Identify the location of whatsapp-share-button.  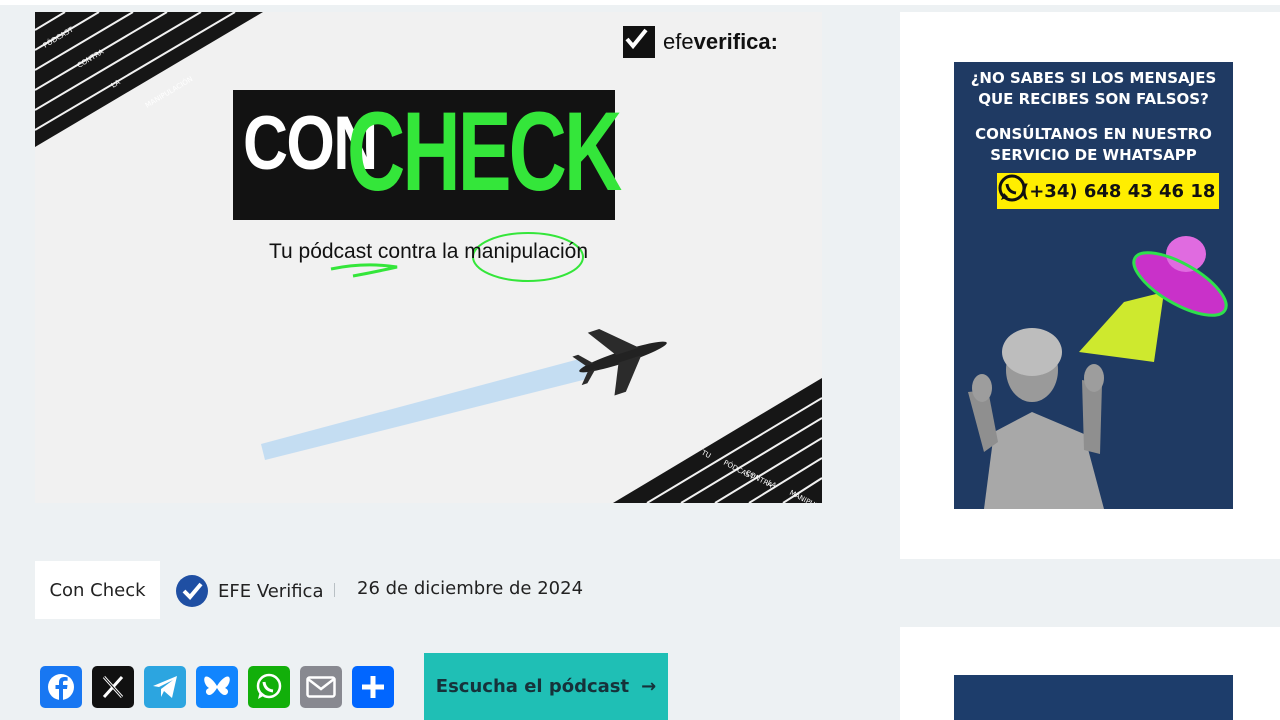
(269, 687).